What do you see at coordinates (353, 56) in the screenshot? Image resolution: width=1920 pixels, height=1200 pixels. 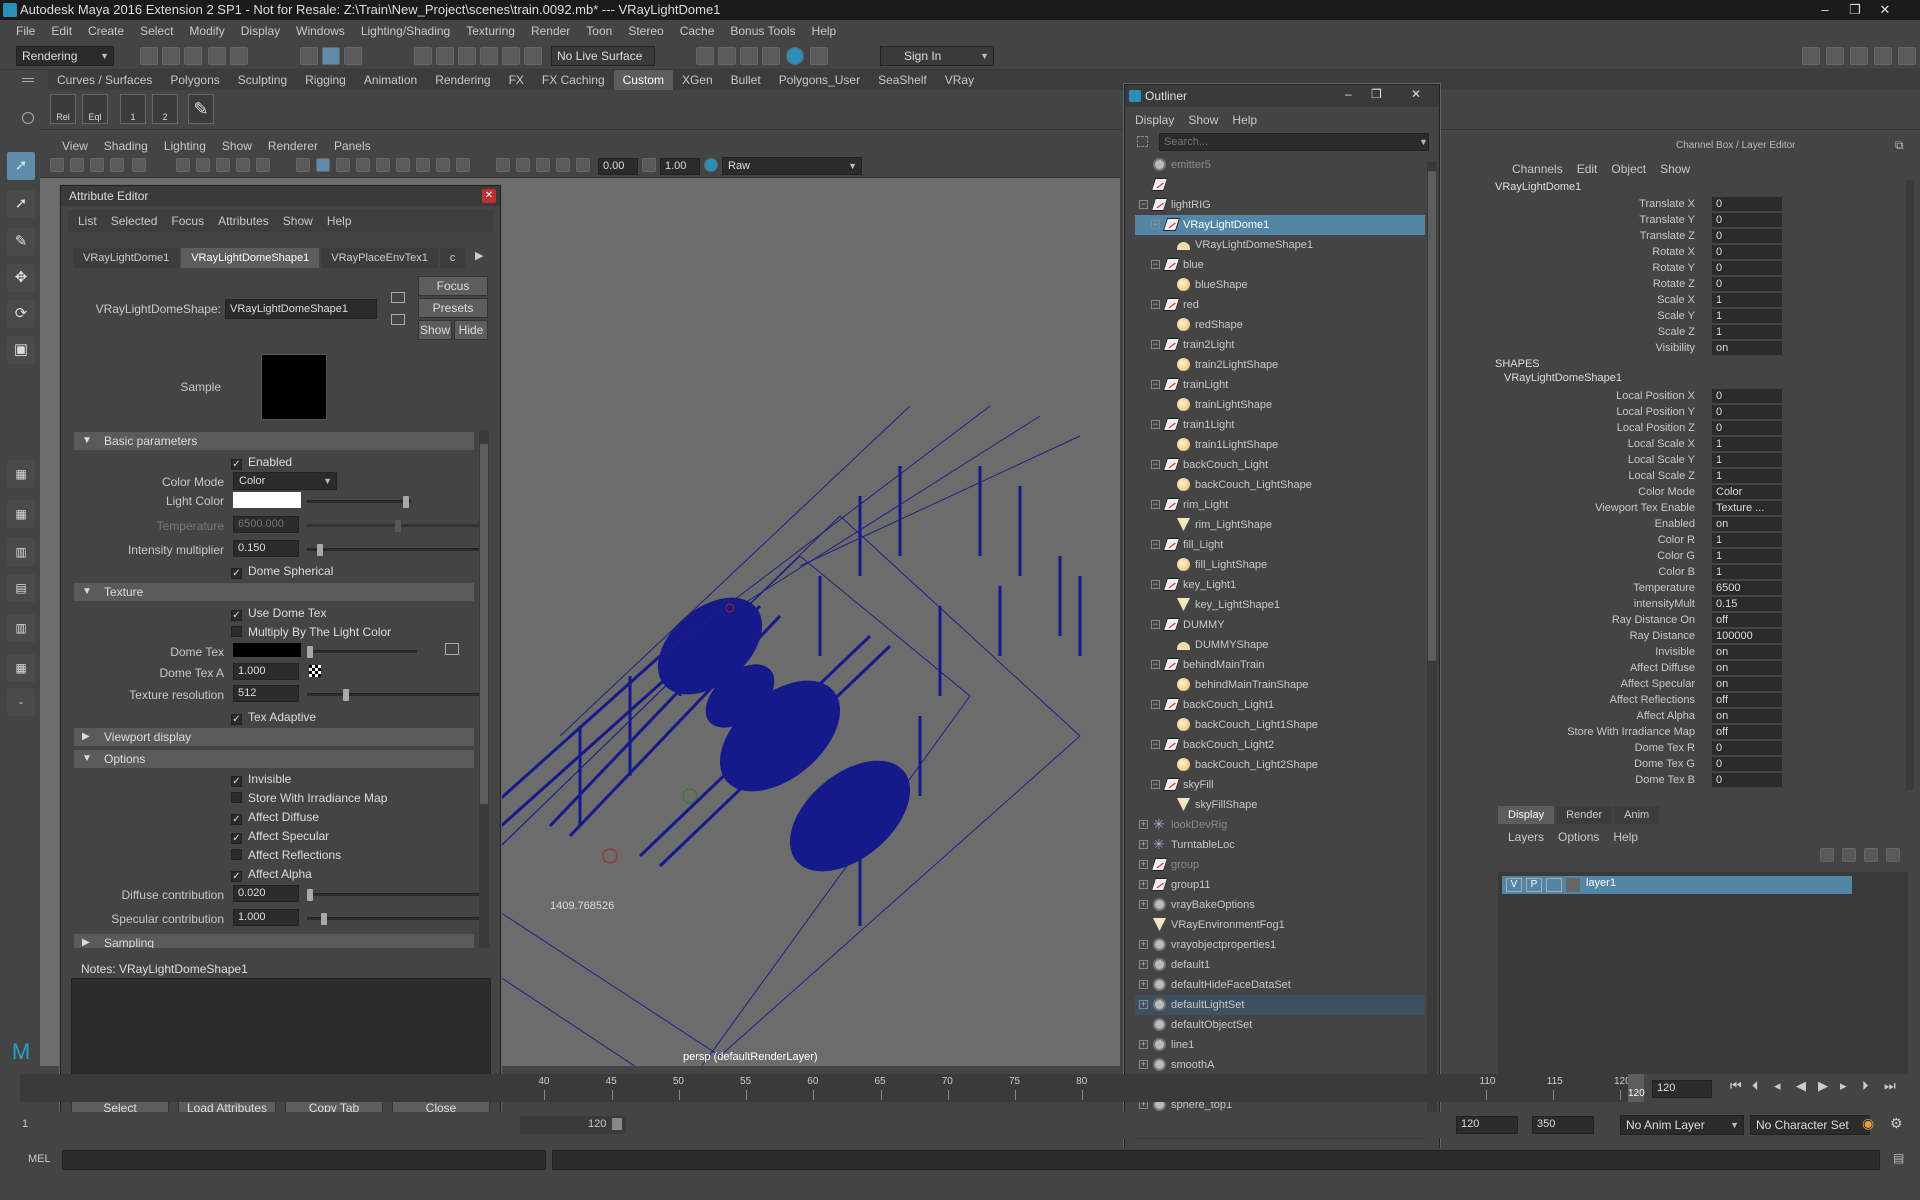 I see `select-component-icon` at bounding box center [353, 56].